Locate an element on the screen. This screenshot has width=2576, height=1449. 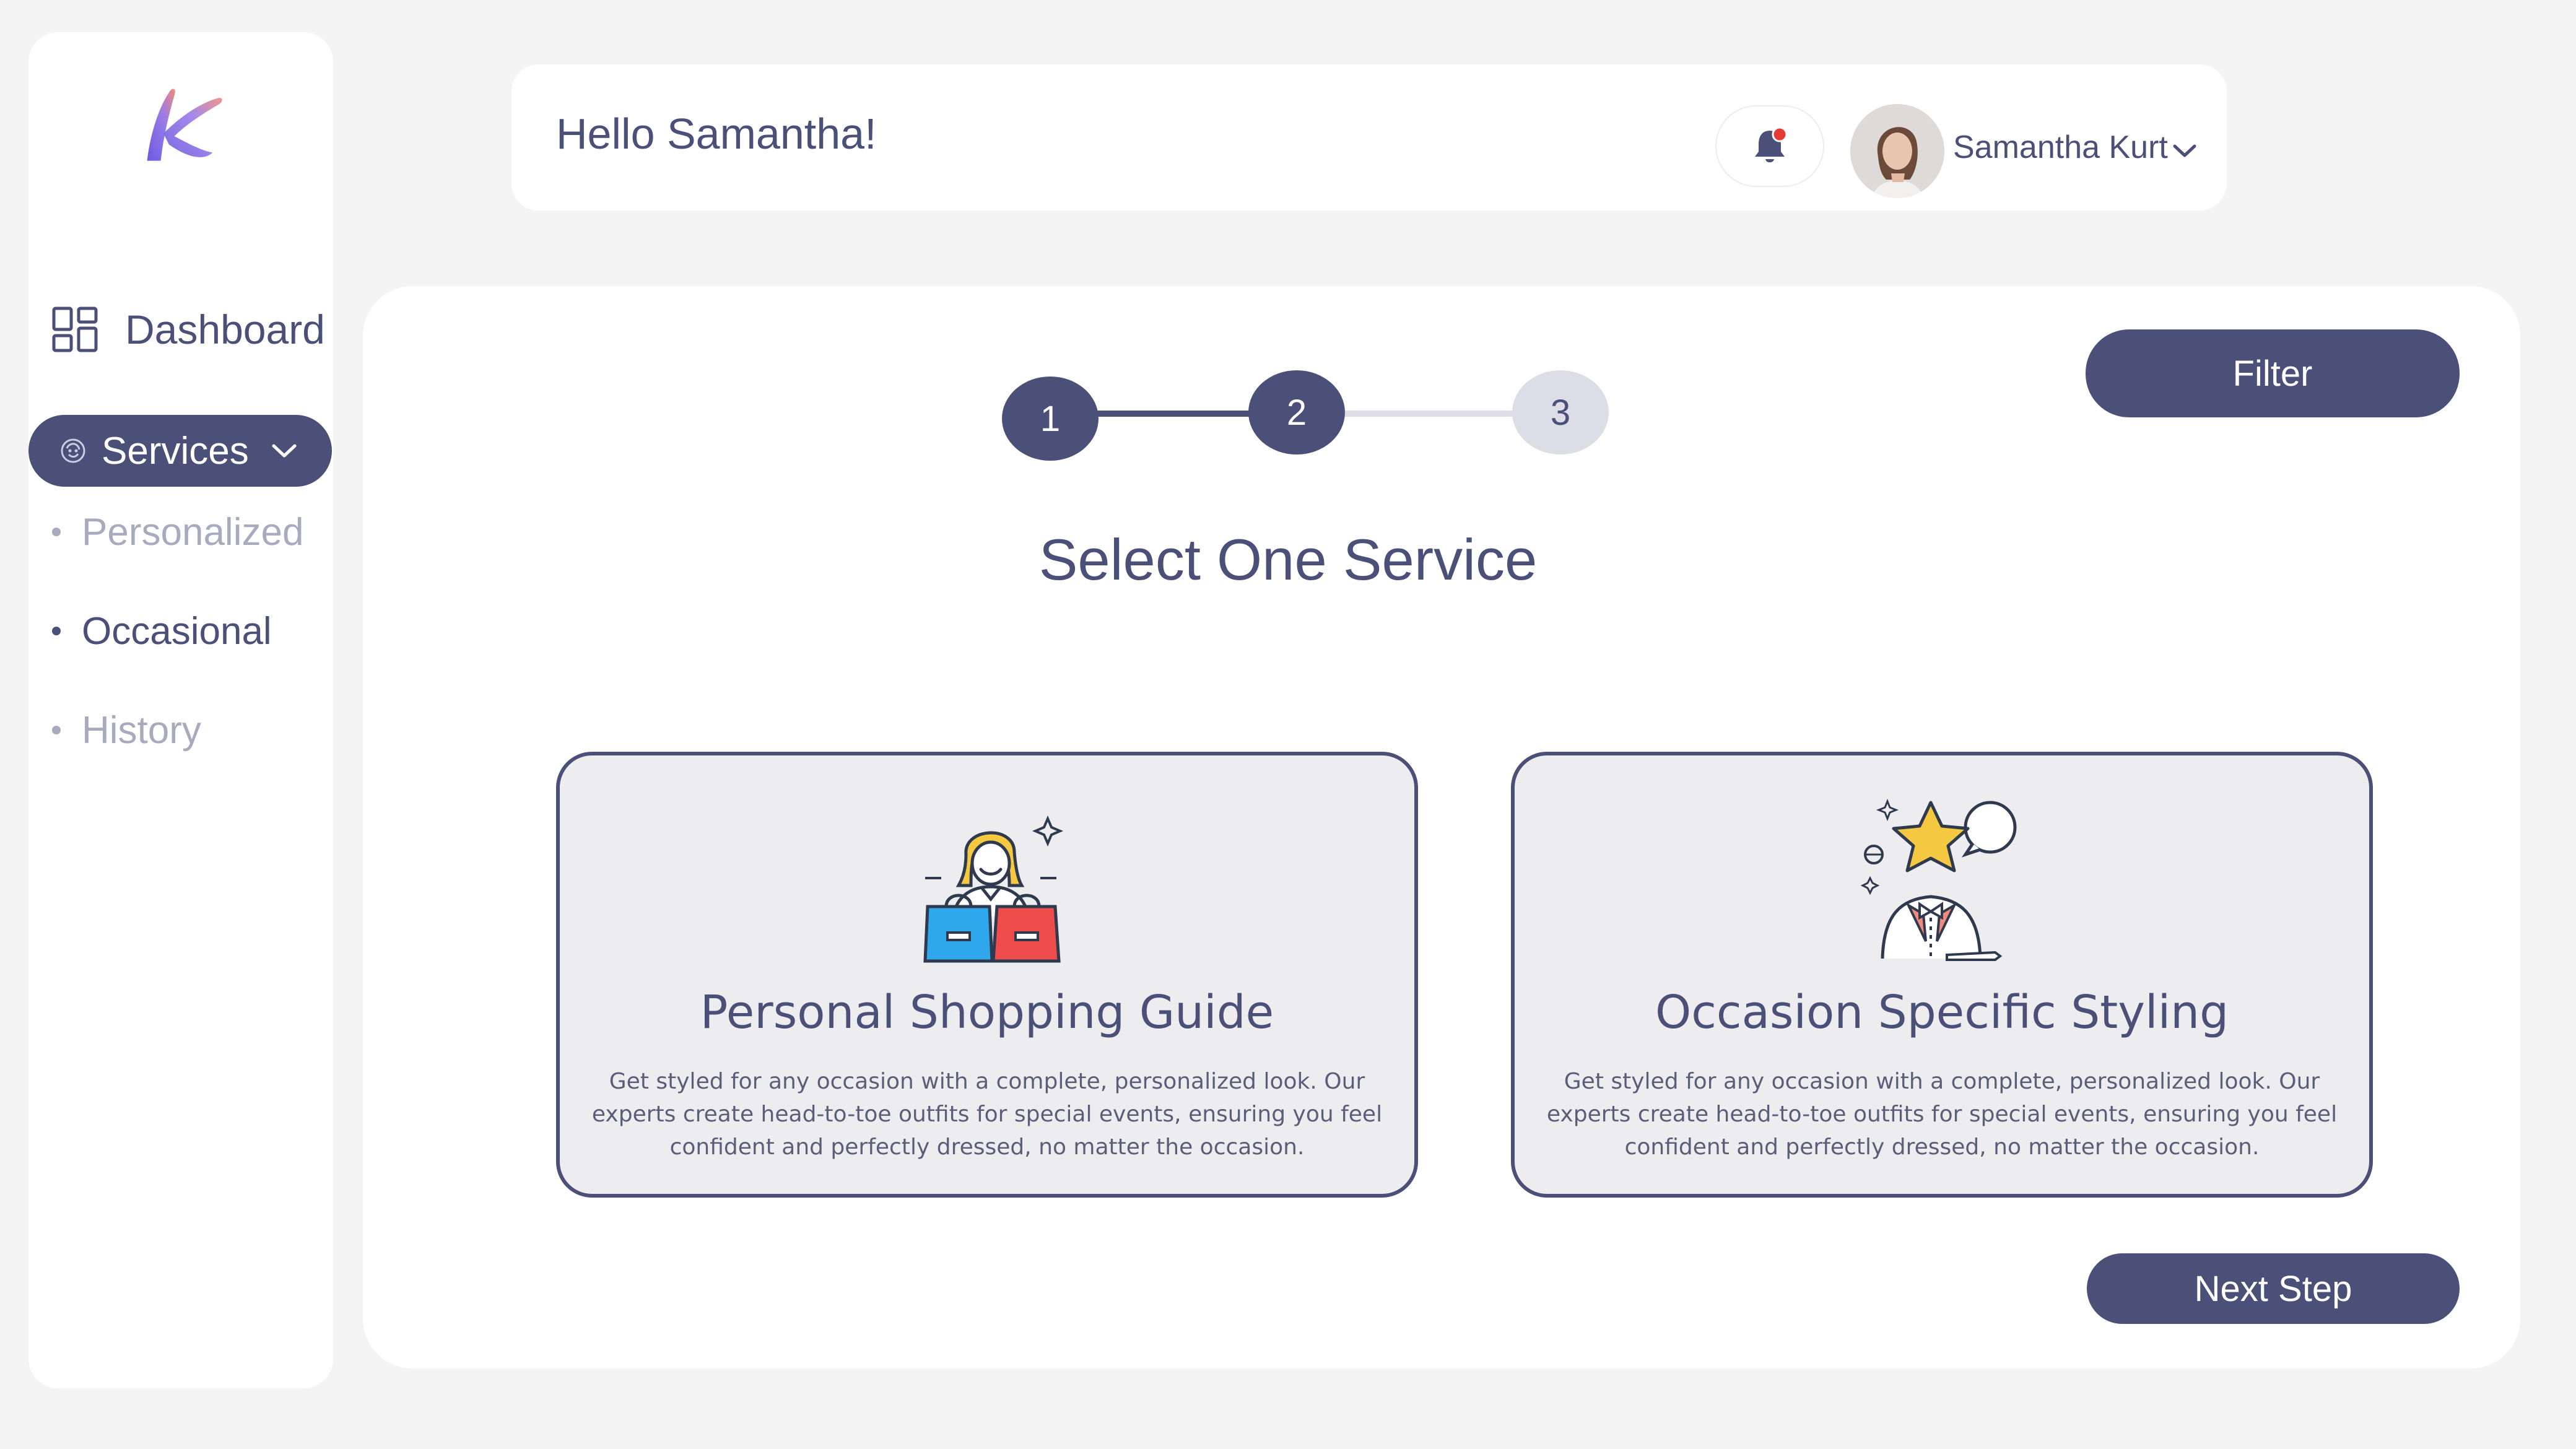
sidebar-subitem-label: Occasional is located at coordinates (177, 631).